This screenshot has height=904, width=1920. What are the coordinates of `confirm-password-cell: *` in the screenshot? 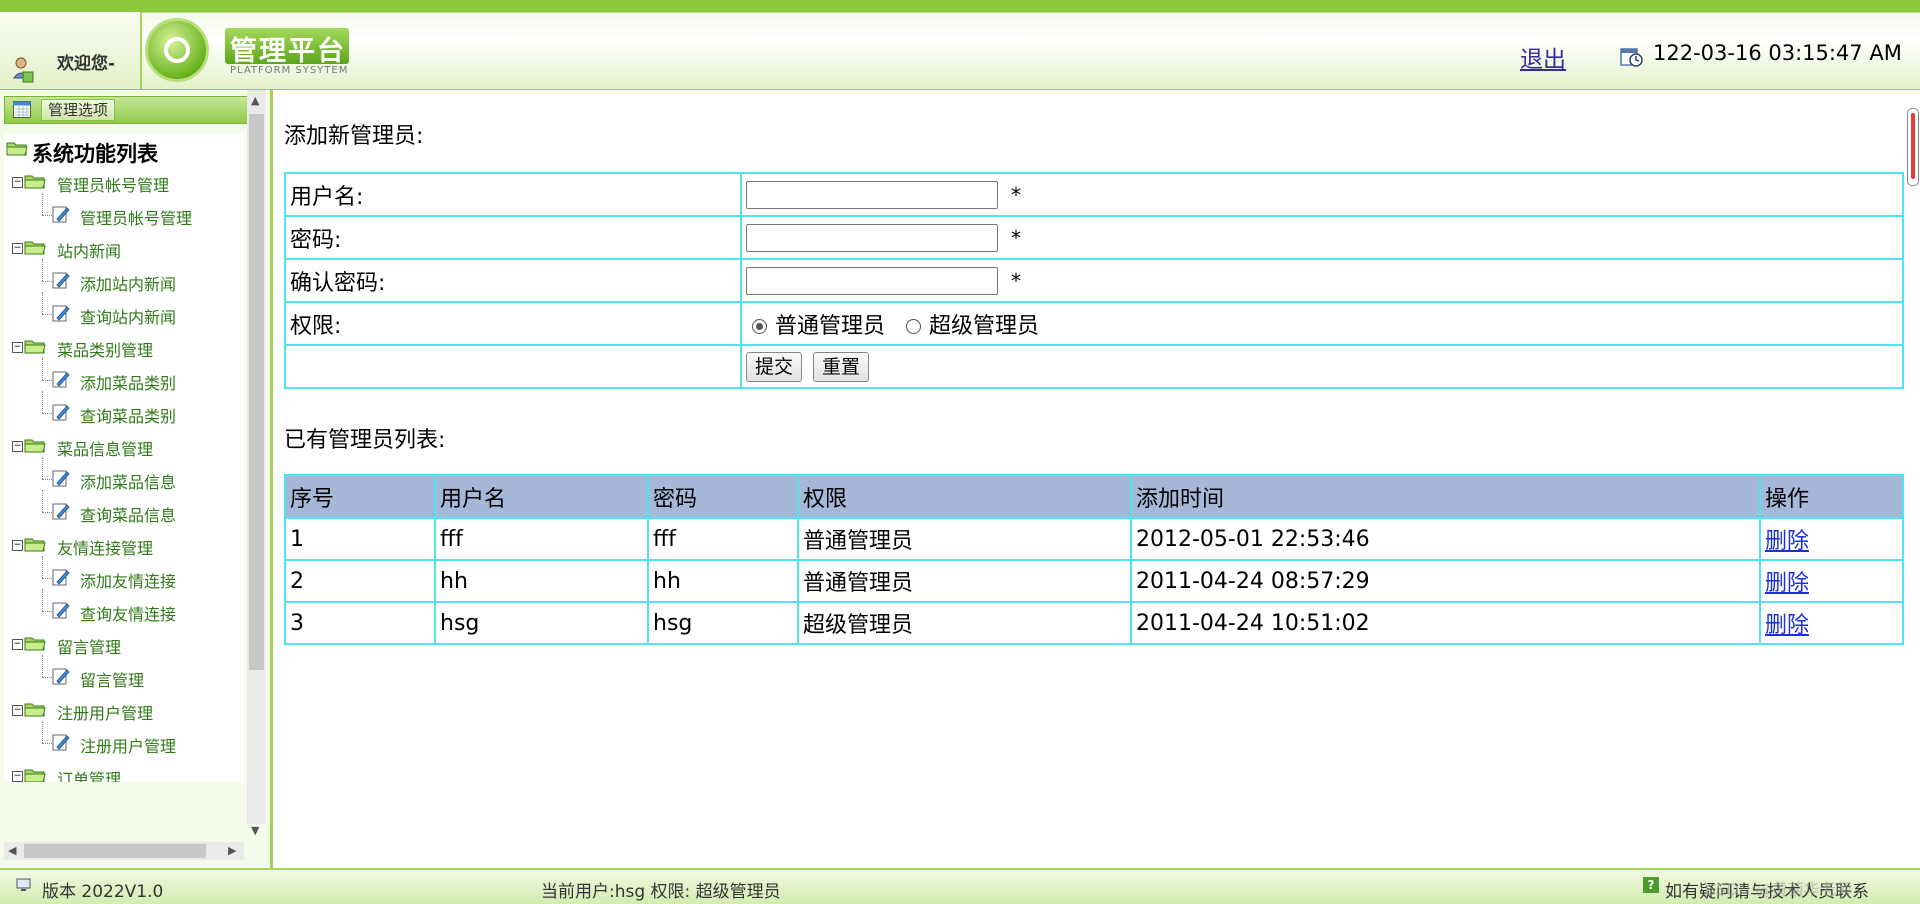 It's located at (1322, 280).